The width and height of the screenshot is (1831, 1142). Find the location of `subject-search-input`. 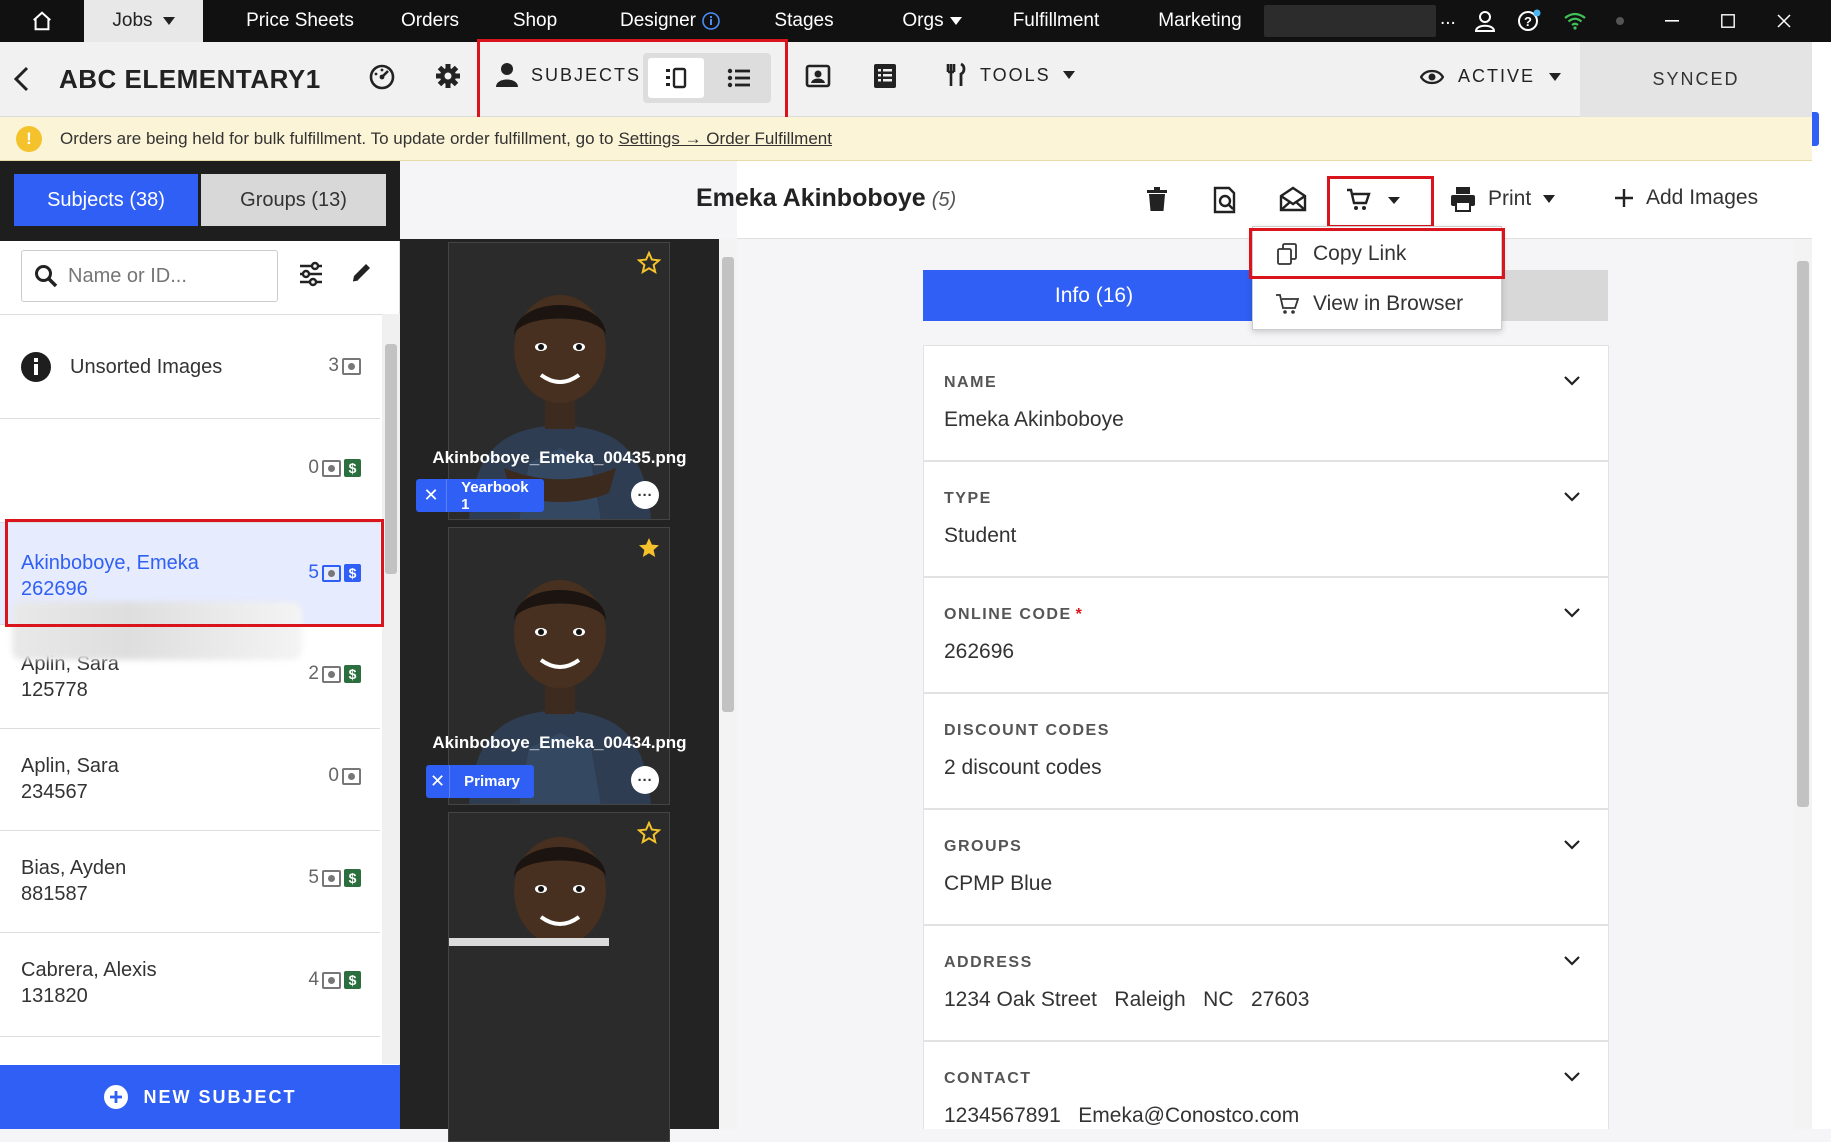

subject-search-input is located at coordinates (163, 276).